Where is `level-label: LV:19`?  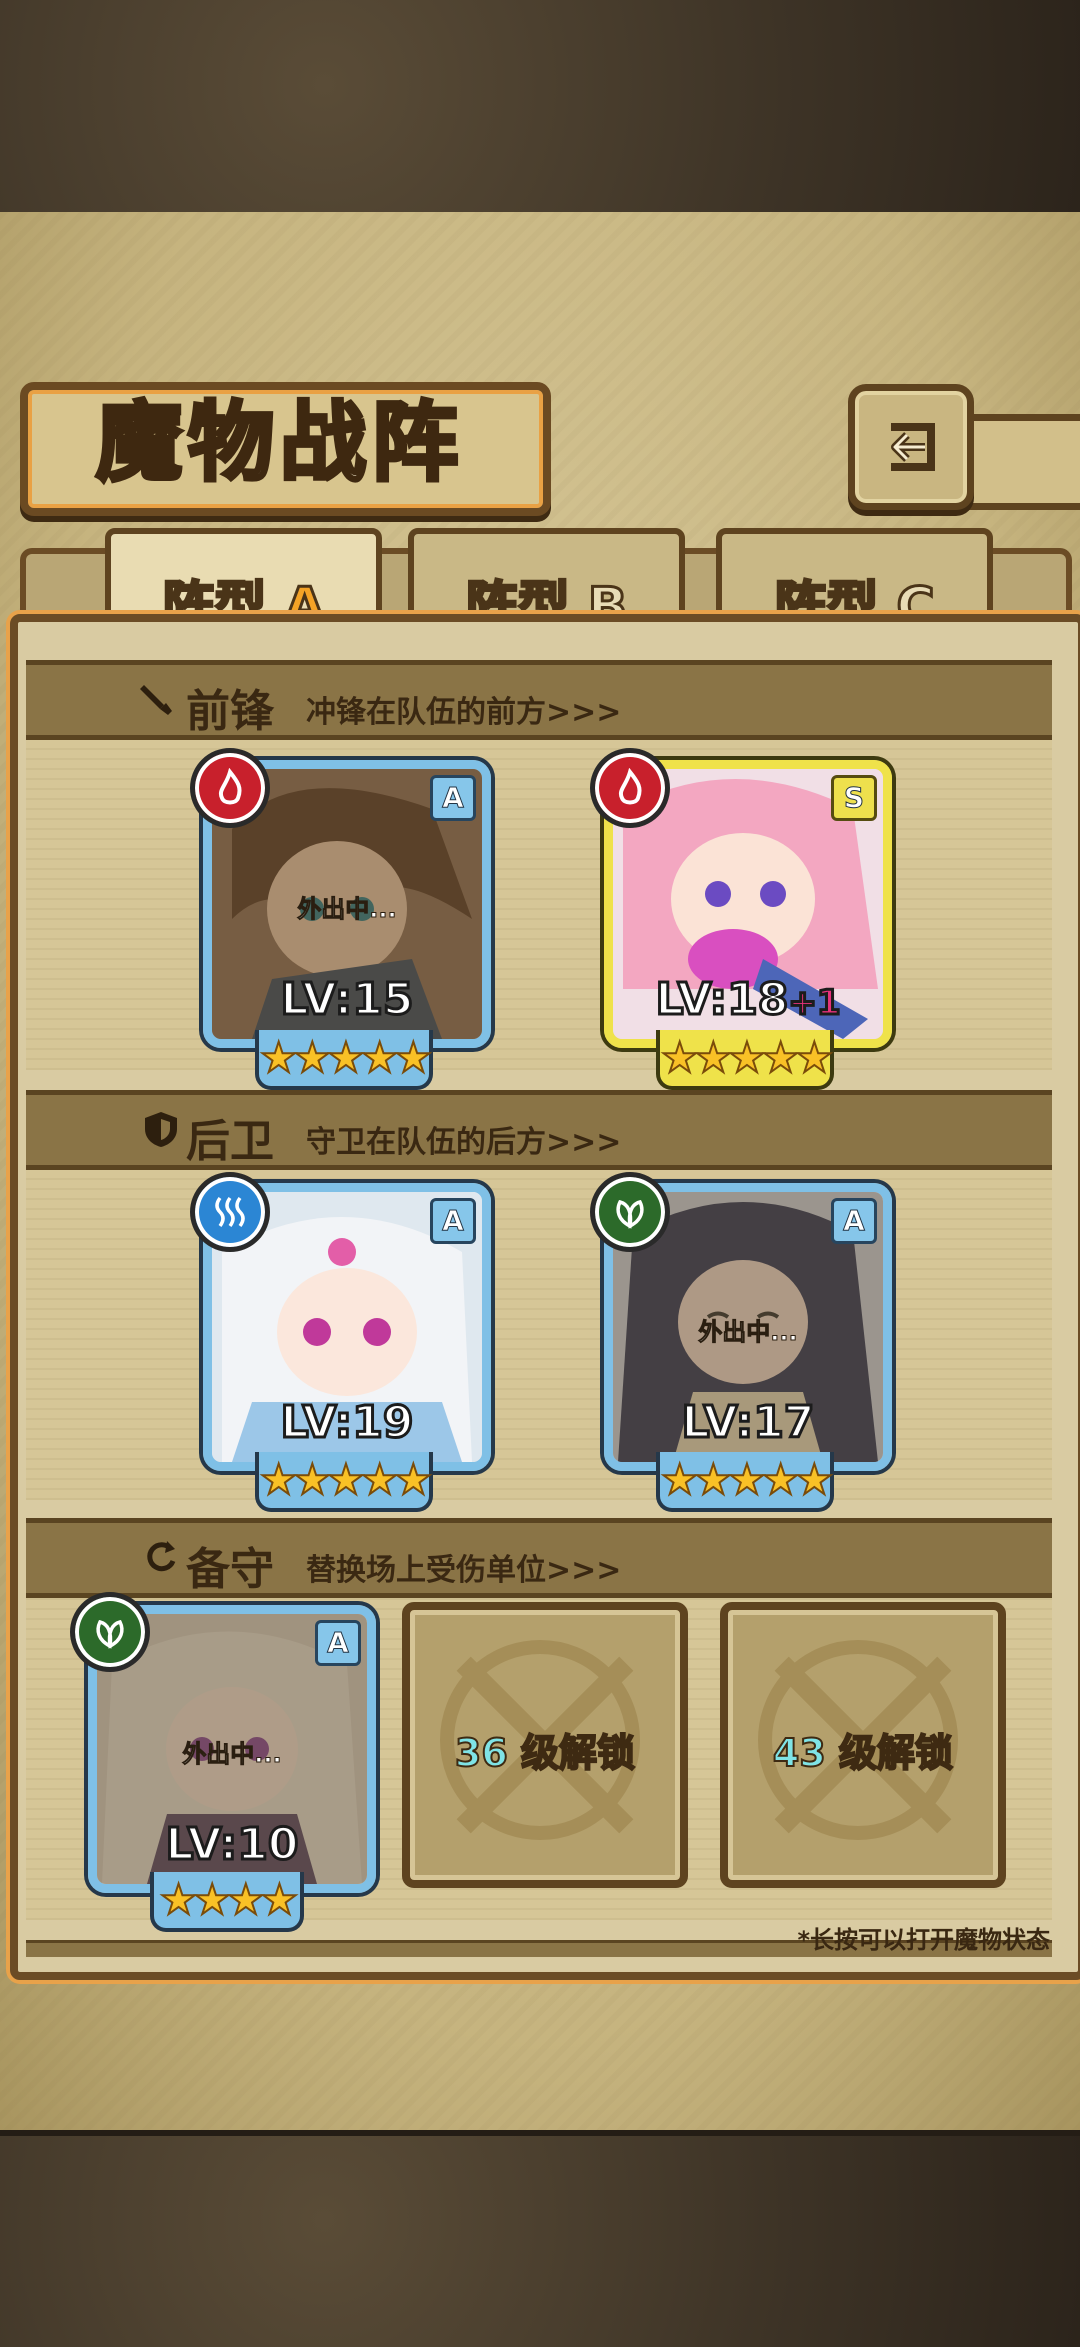
level-label: LV:19 is located at coordinates (347, 1423).